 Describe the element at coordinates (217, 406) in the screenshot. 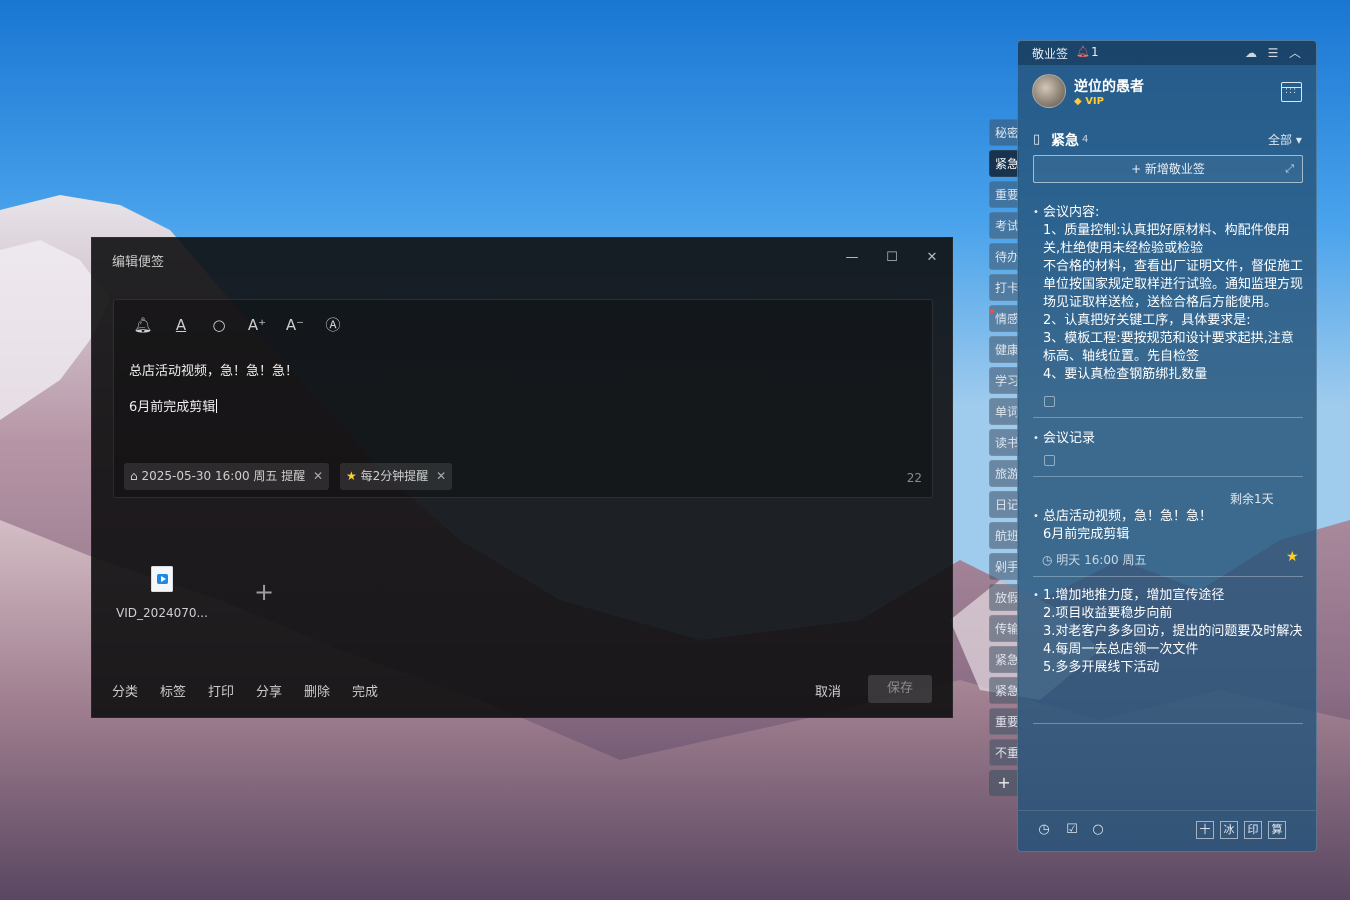

I see `text-caret` at that location.